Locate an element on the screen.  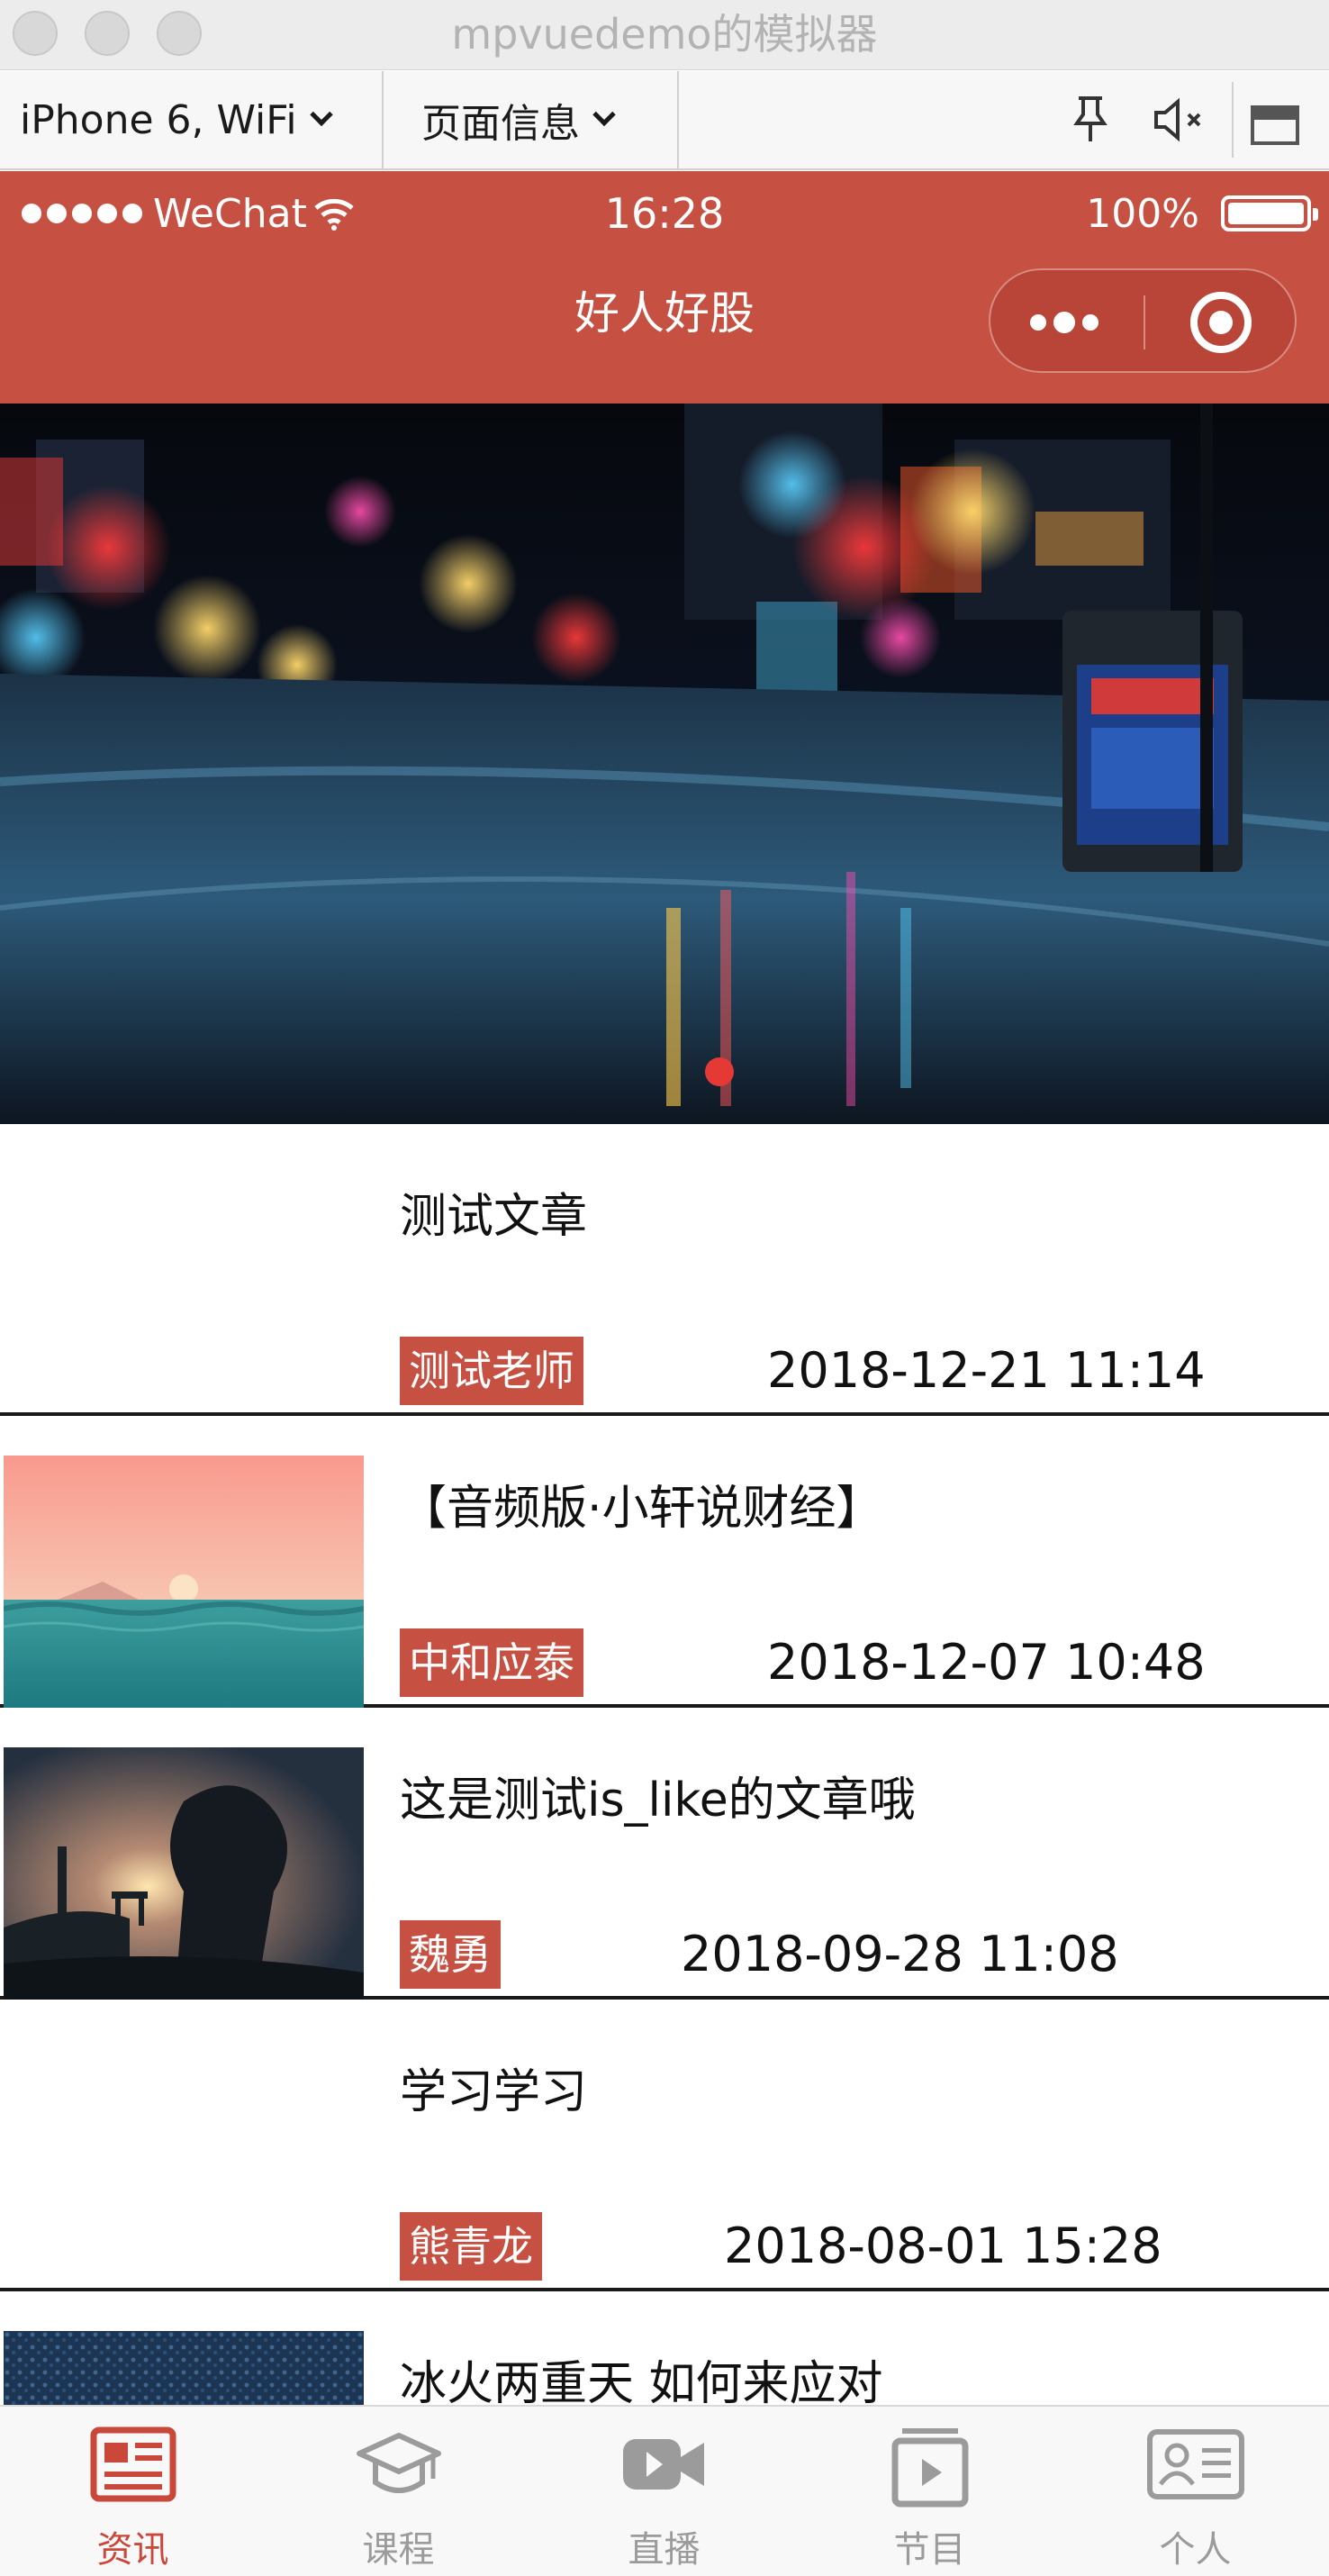
tab-label: 资讯 is located at coordinates (132, 2550).